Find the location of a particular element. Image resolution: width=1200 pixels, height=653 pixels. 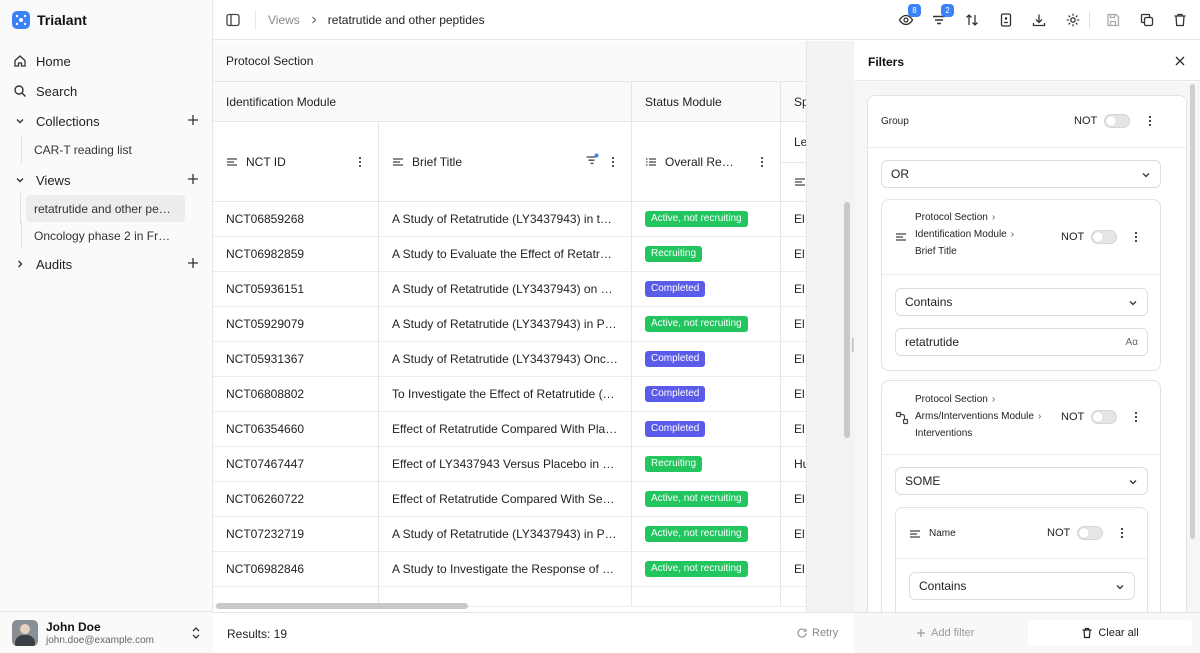

sidebar-item-collections: Collections is located at coordinates (106, 121).